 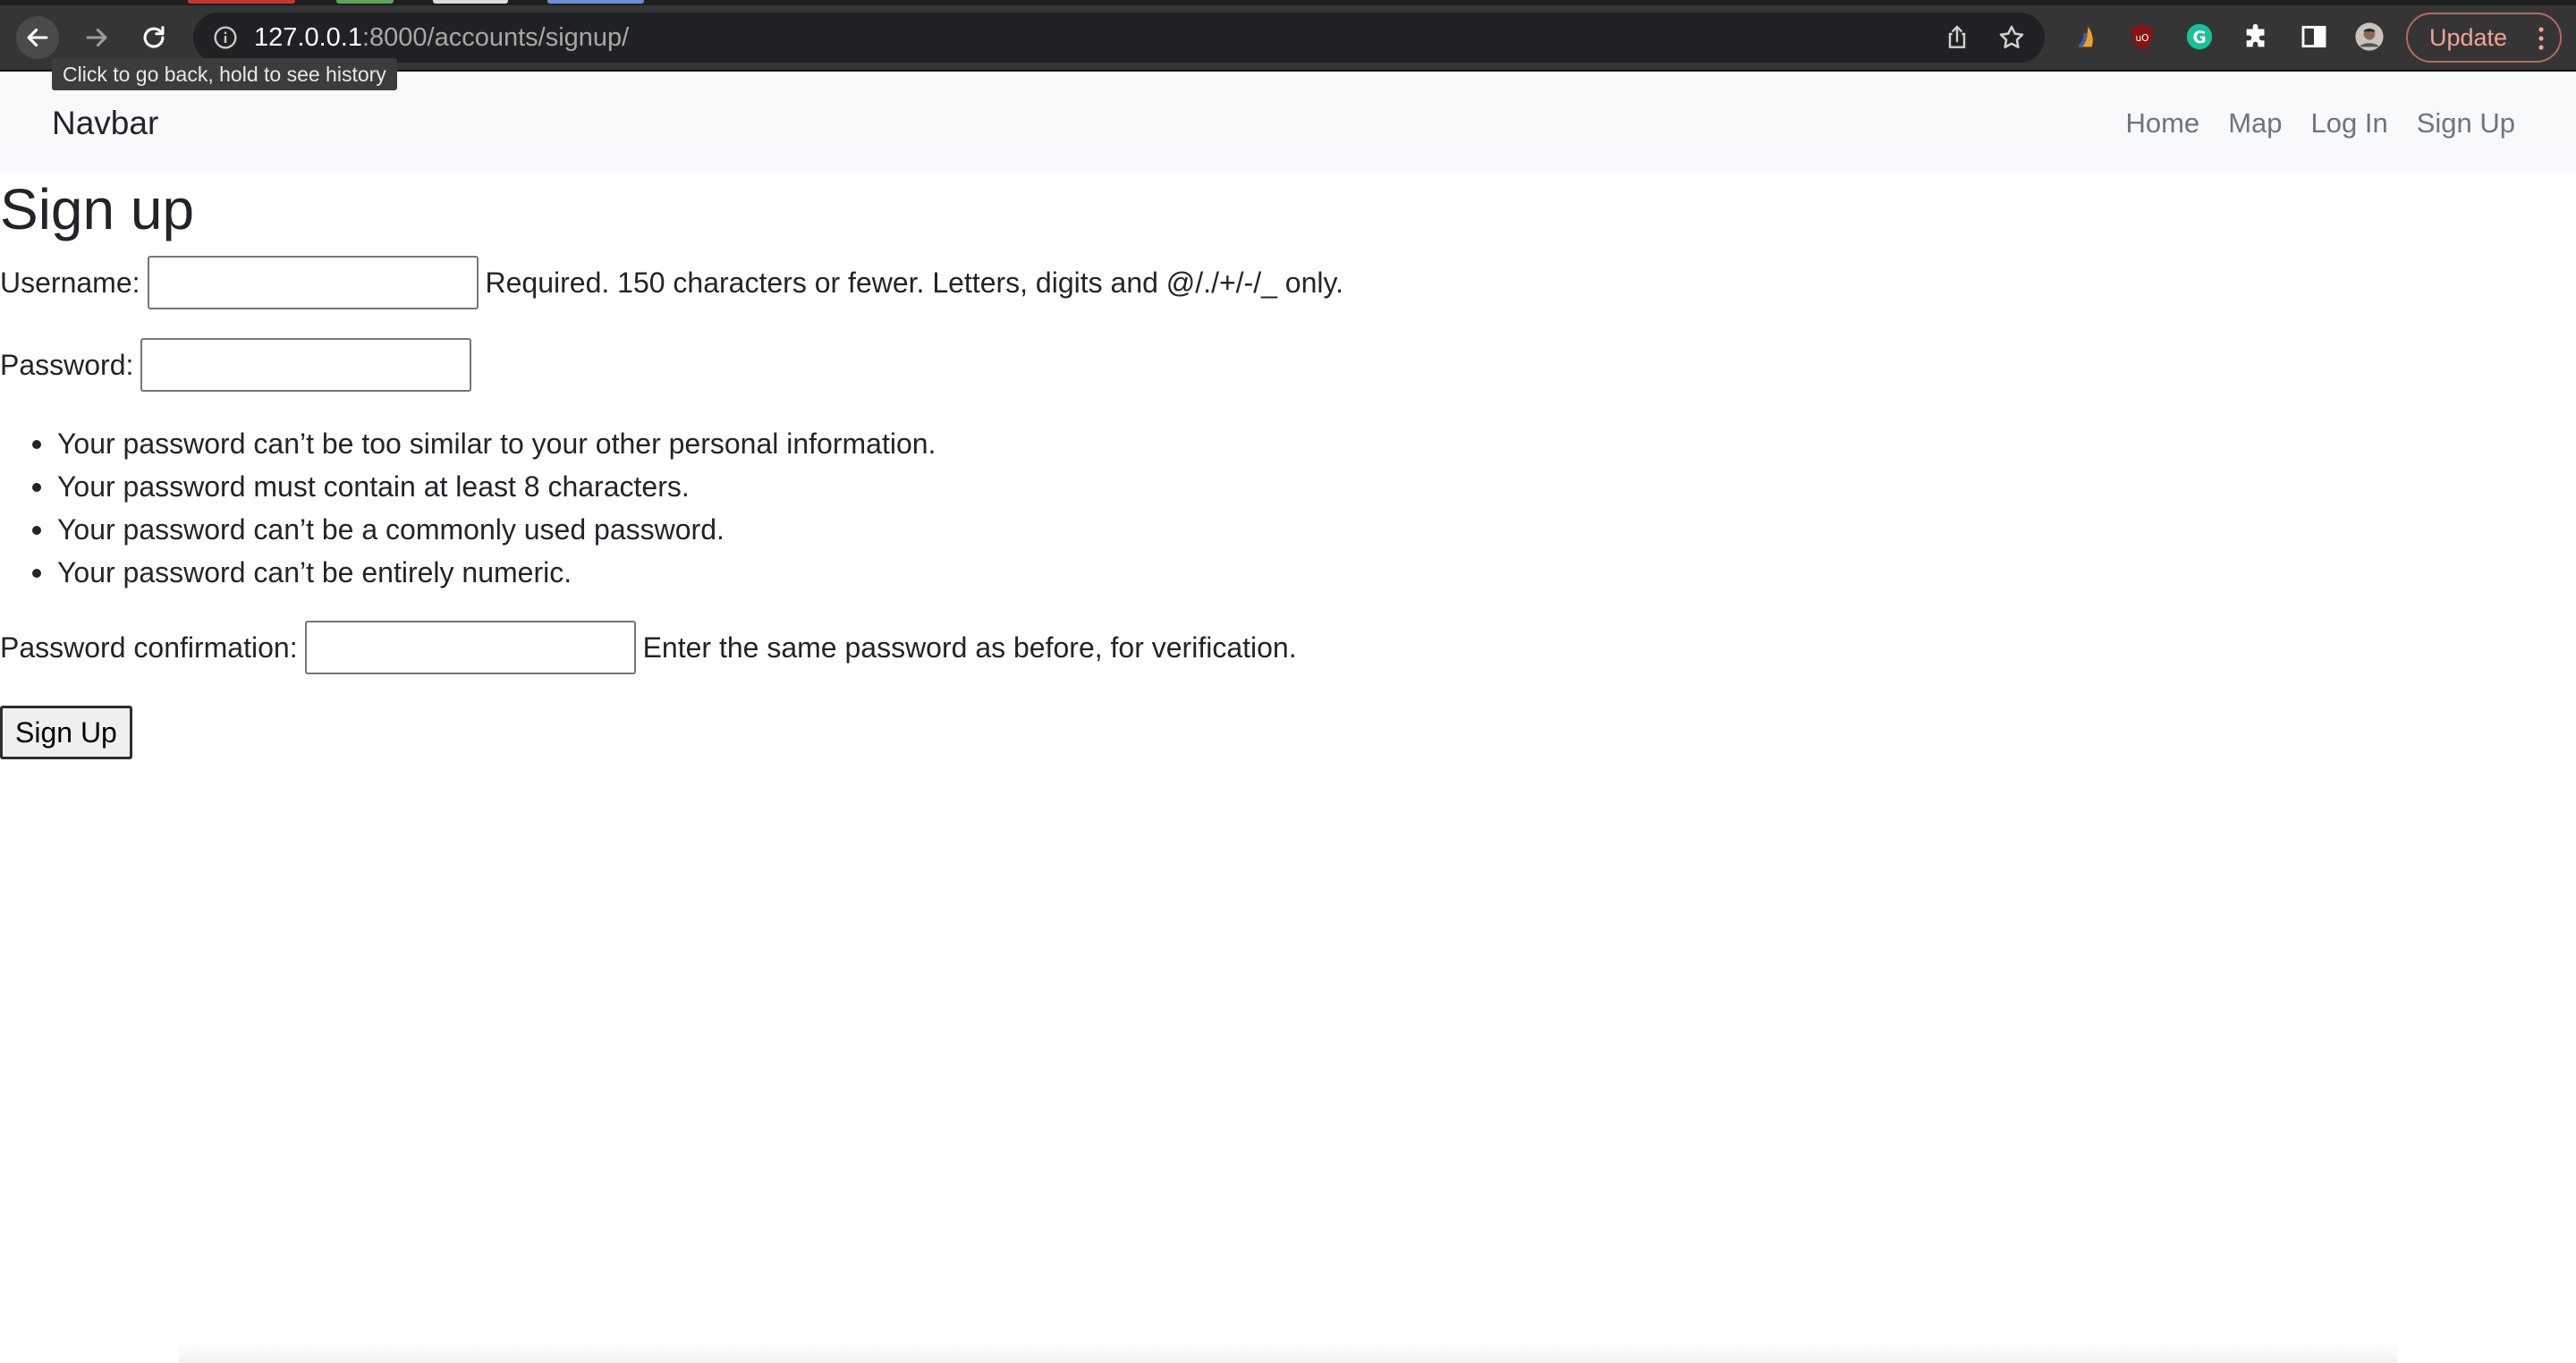 I want to click on ublock-origin-icon: uO, so click(x=2142, y=36).